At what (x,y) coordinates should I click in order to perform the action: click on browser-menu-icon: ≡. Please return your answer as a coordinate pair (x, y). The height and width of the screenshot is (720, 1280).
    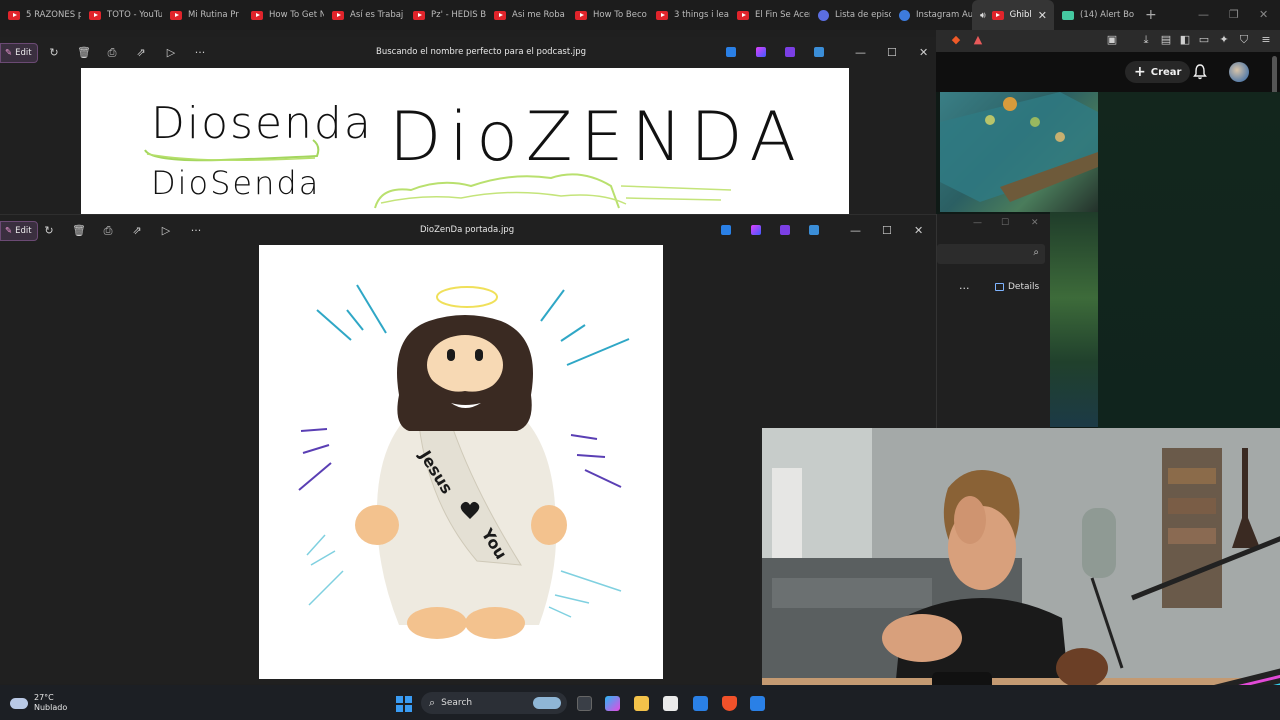
    Looking at the image, I should click on (1266, 40).